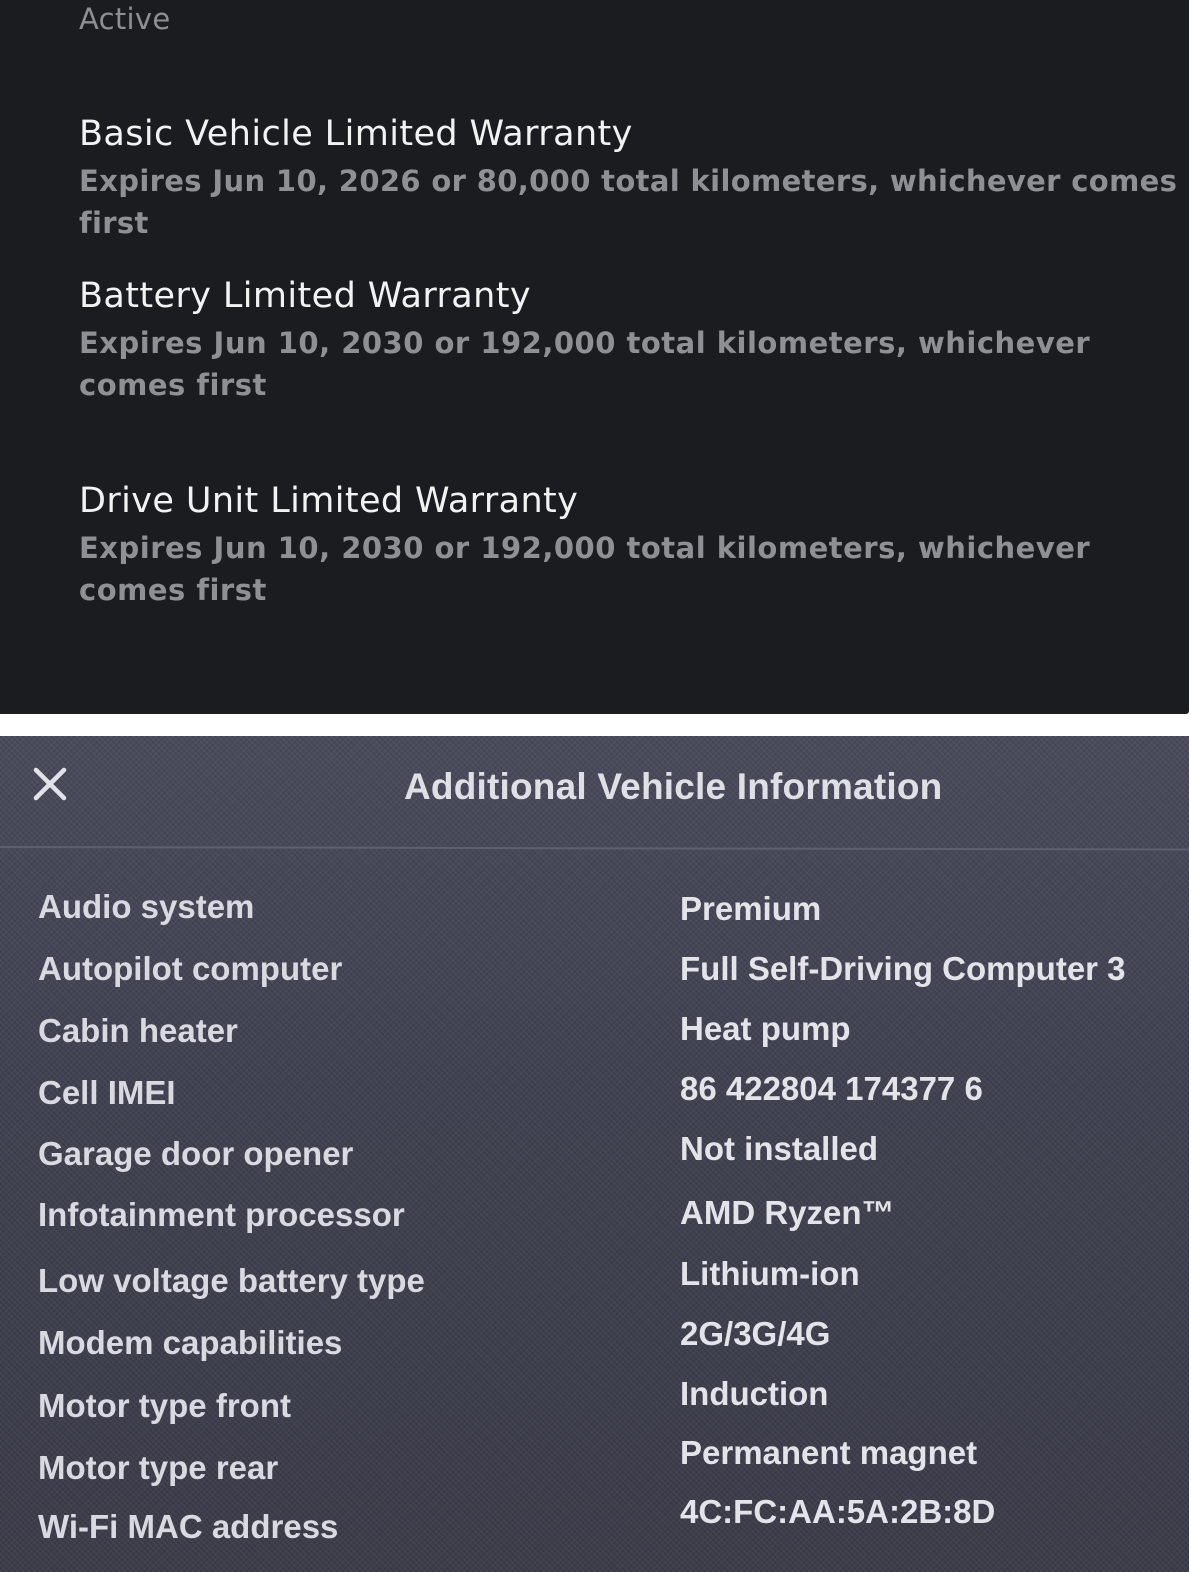 The image size is (1191, 1572). What do you see at coordinates (146, 906) in the screenshot?
I see `info-label: Audio system` at bounding box center [146, 906].